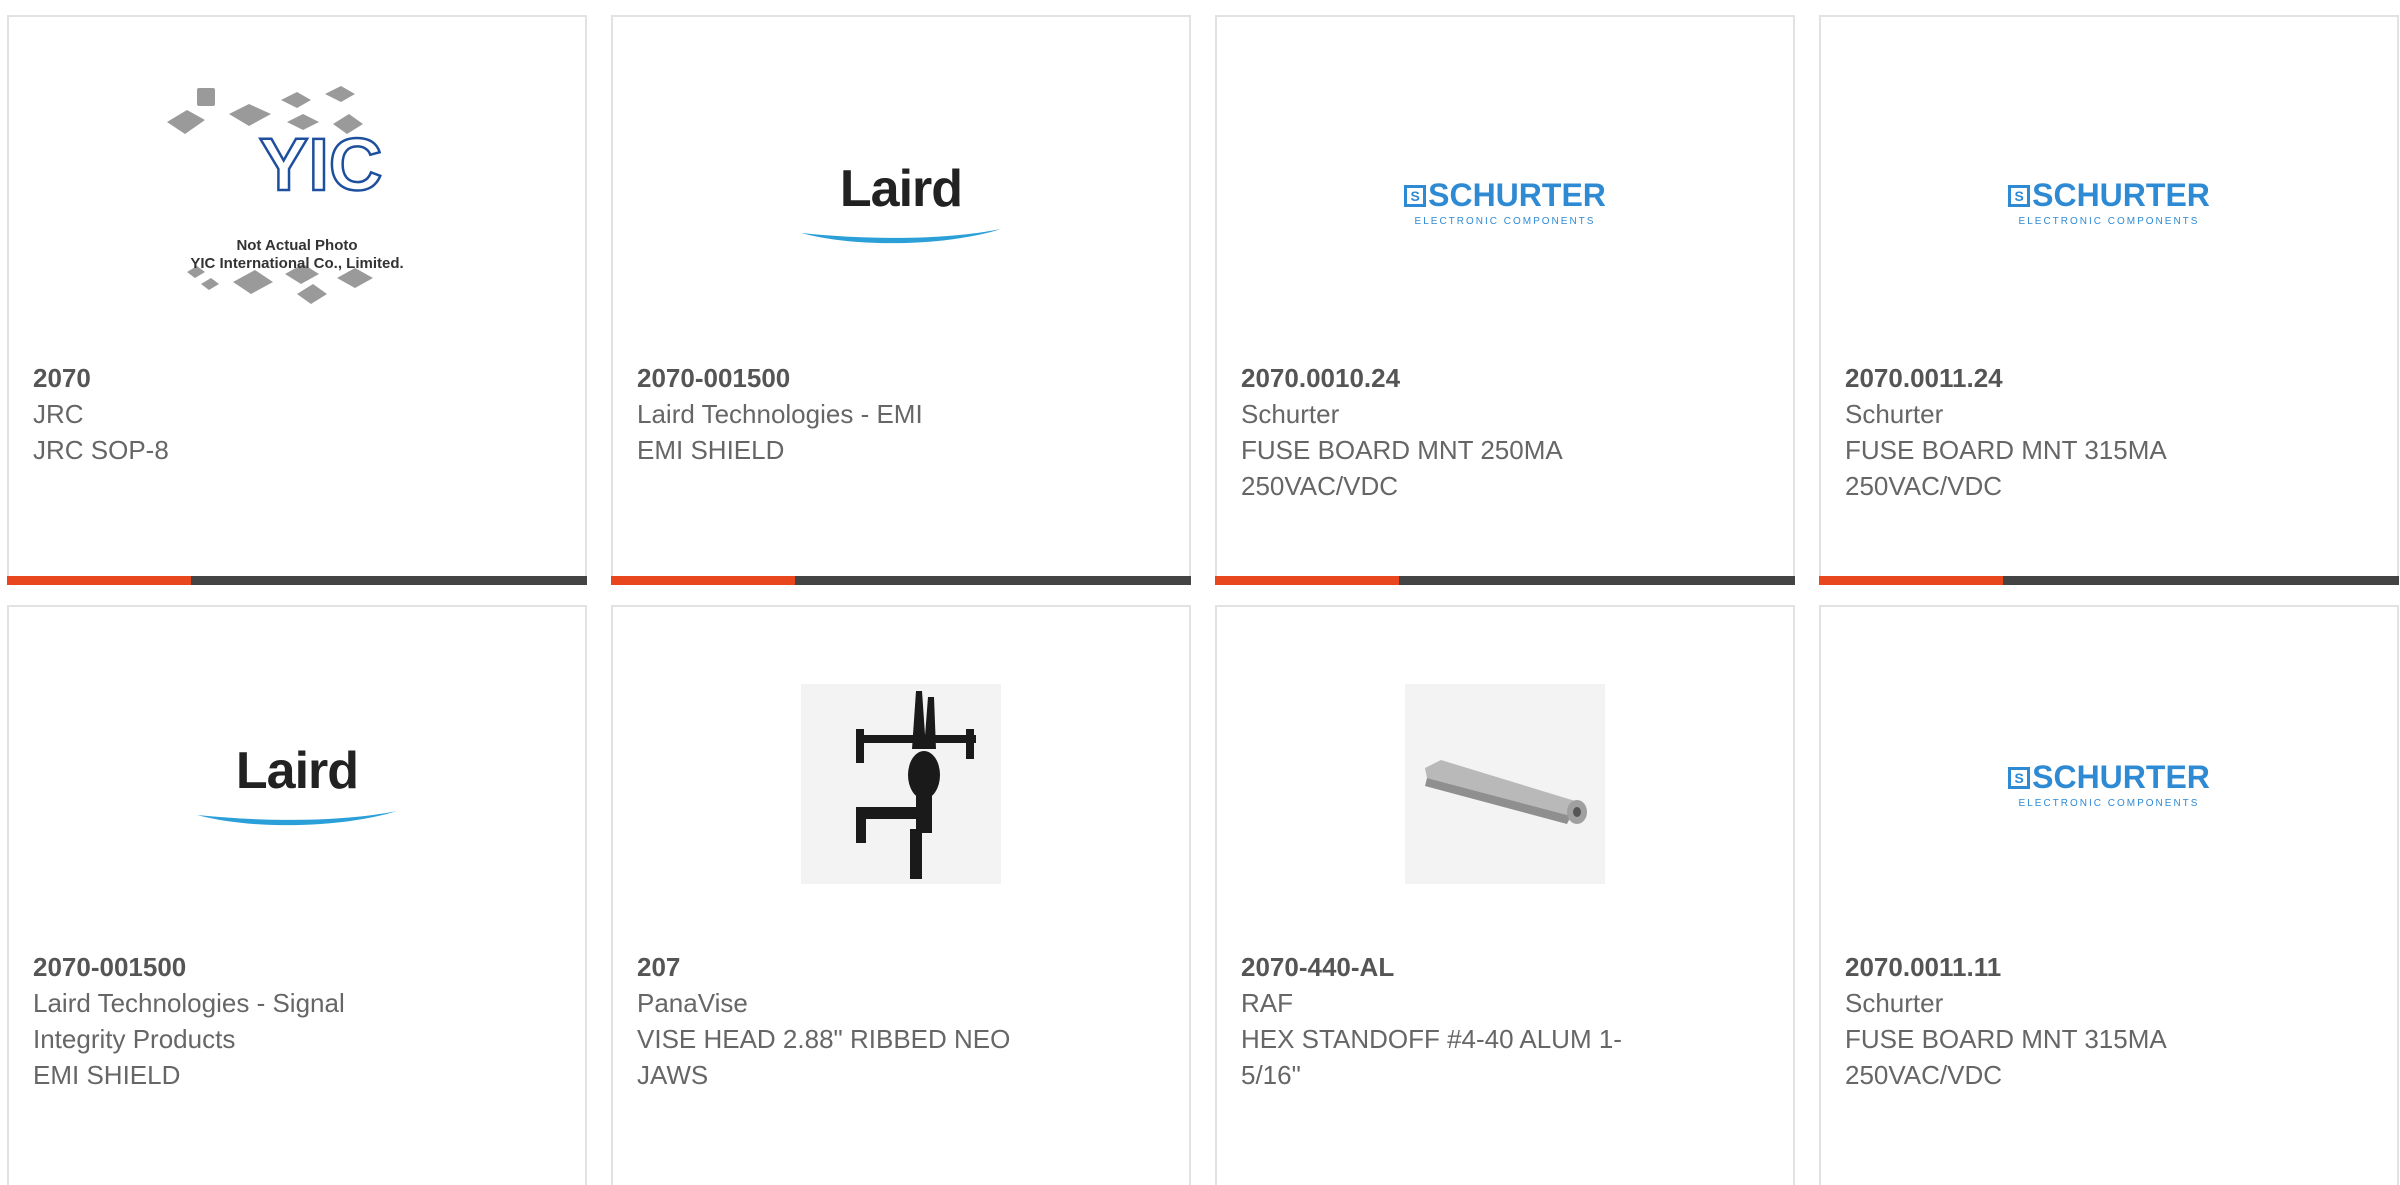  I want to click on part-number-link: 2070-440-AL, so click(1461, 967).